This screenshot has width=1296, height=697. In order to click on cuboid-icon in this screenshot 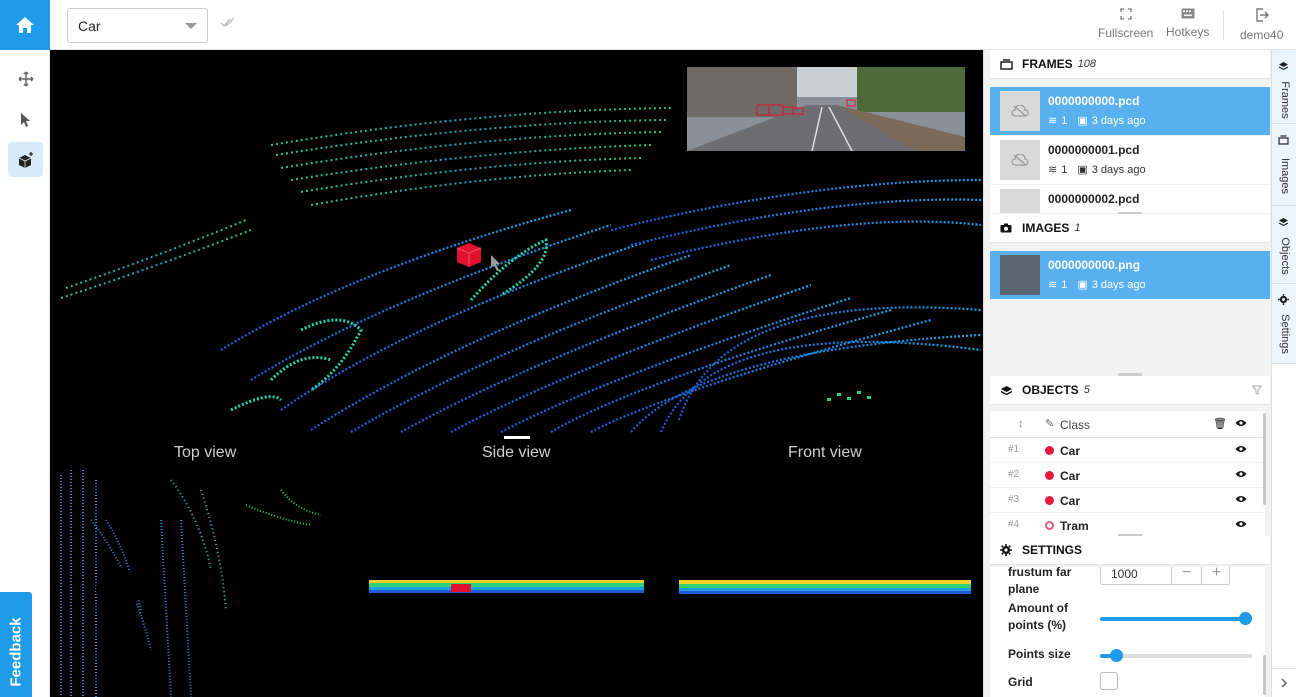, I will do `click(25, 159)`.